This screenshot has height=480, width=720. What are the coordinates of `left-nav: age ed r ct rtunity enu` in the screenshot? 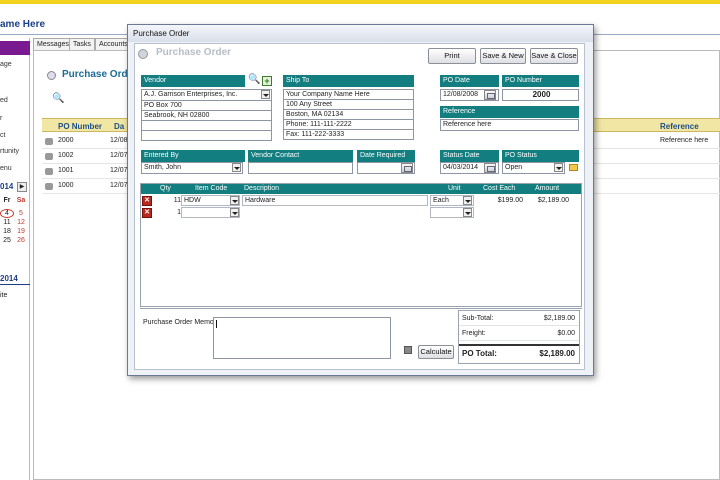 It's located at (15, 259).